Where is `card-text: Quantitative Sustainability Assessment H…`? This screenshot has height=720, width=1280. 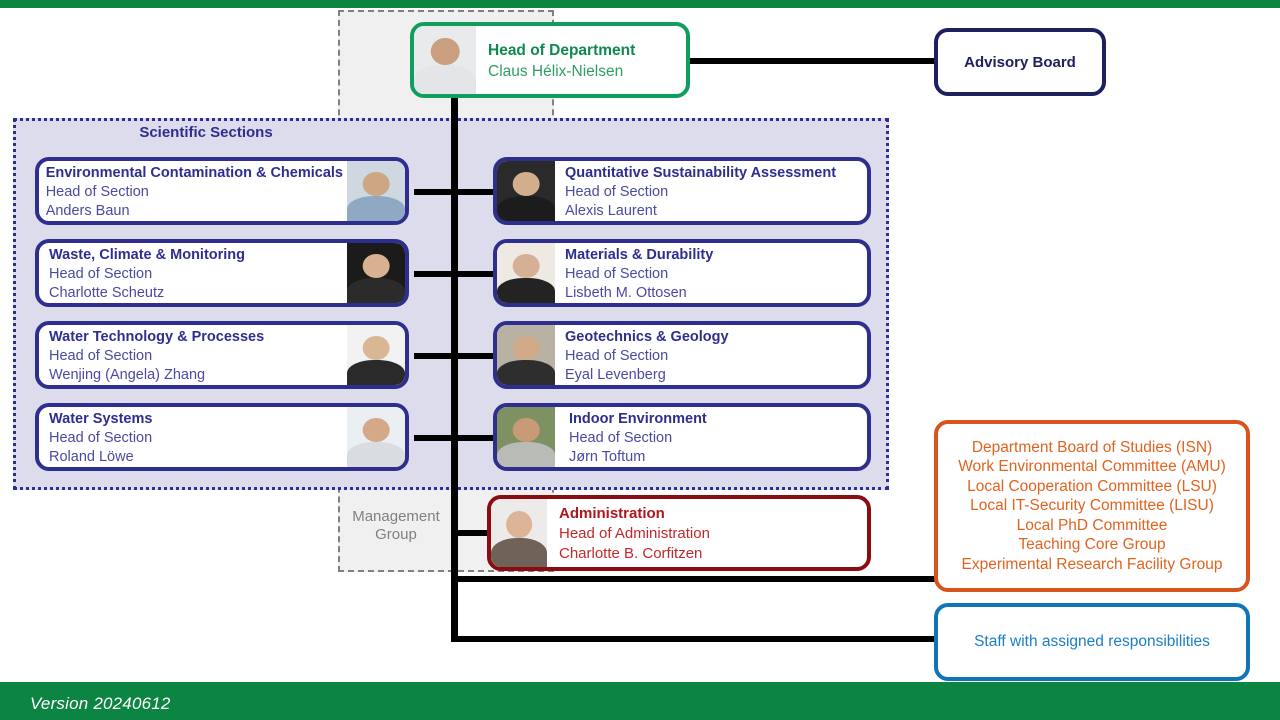
card-text: Quantitative Sustainability Assessment H… is located at coordinates (711, 191).